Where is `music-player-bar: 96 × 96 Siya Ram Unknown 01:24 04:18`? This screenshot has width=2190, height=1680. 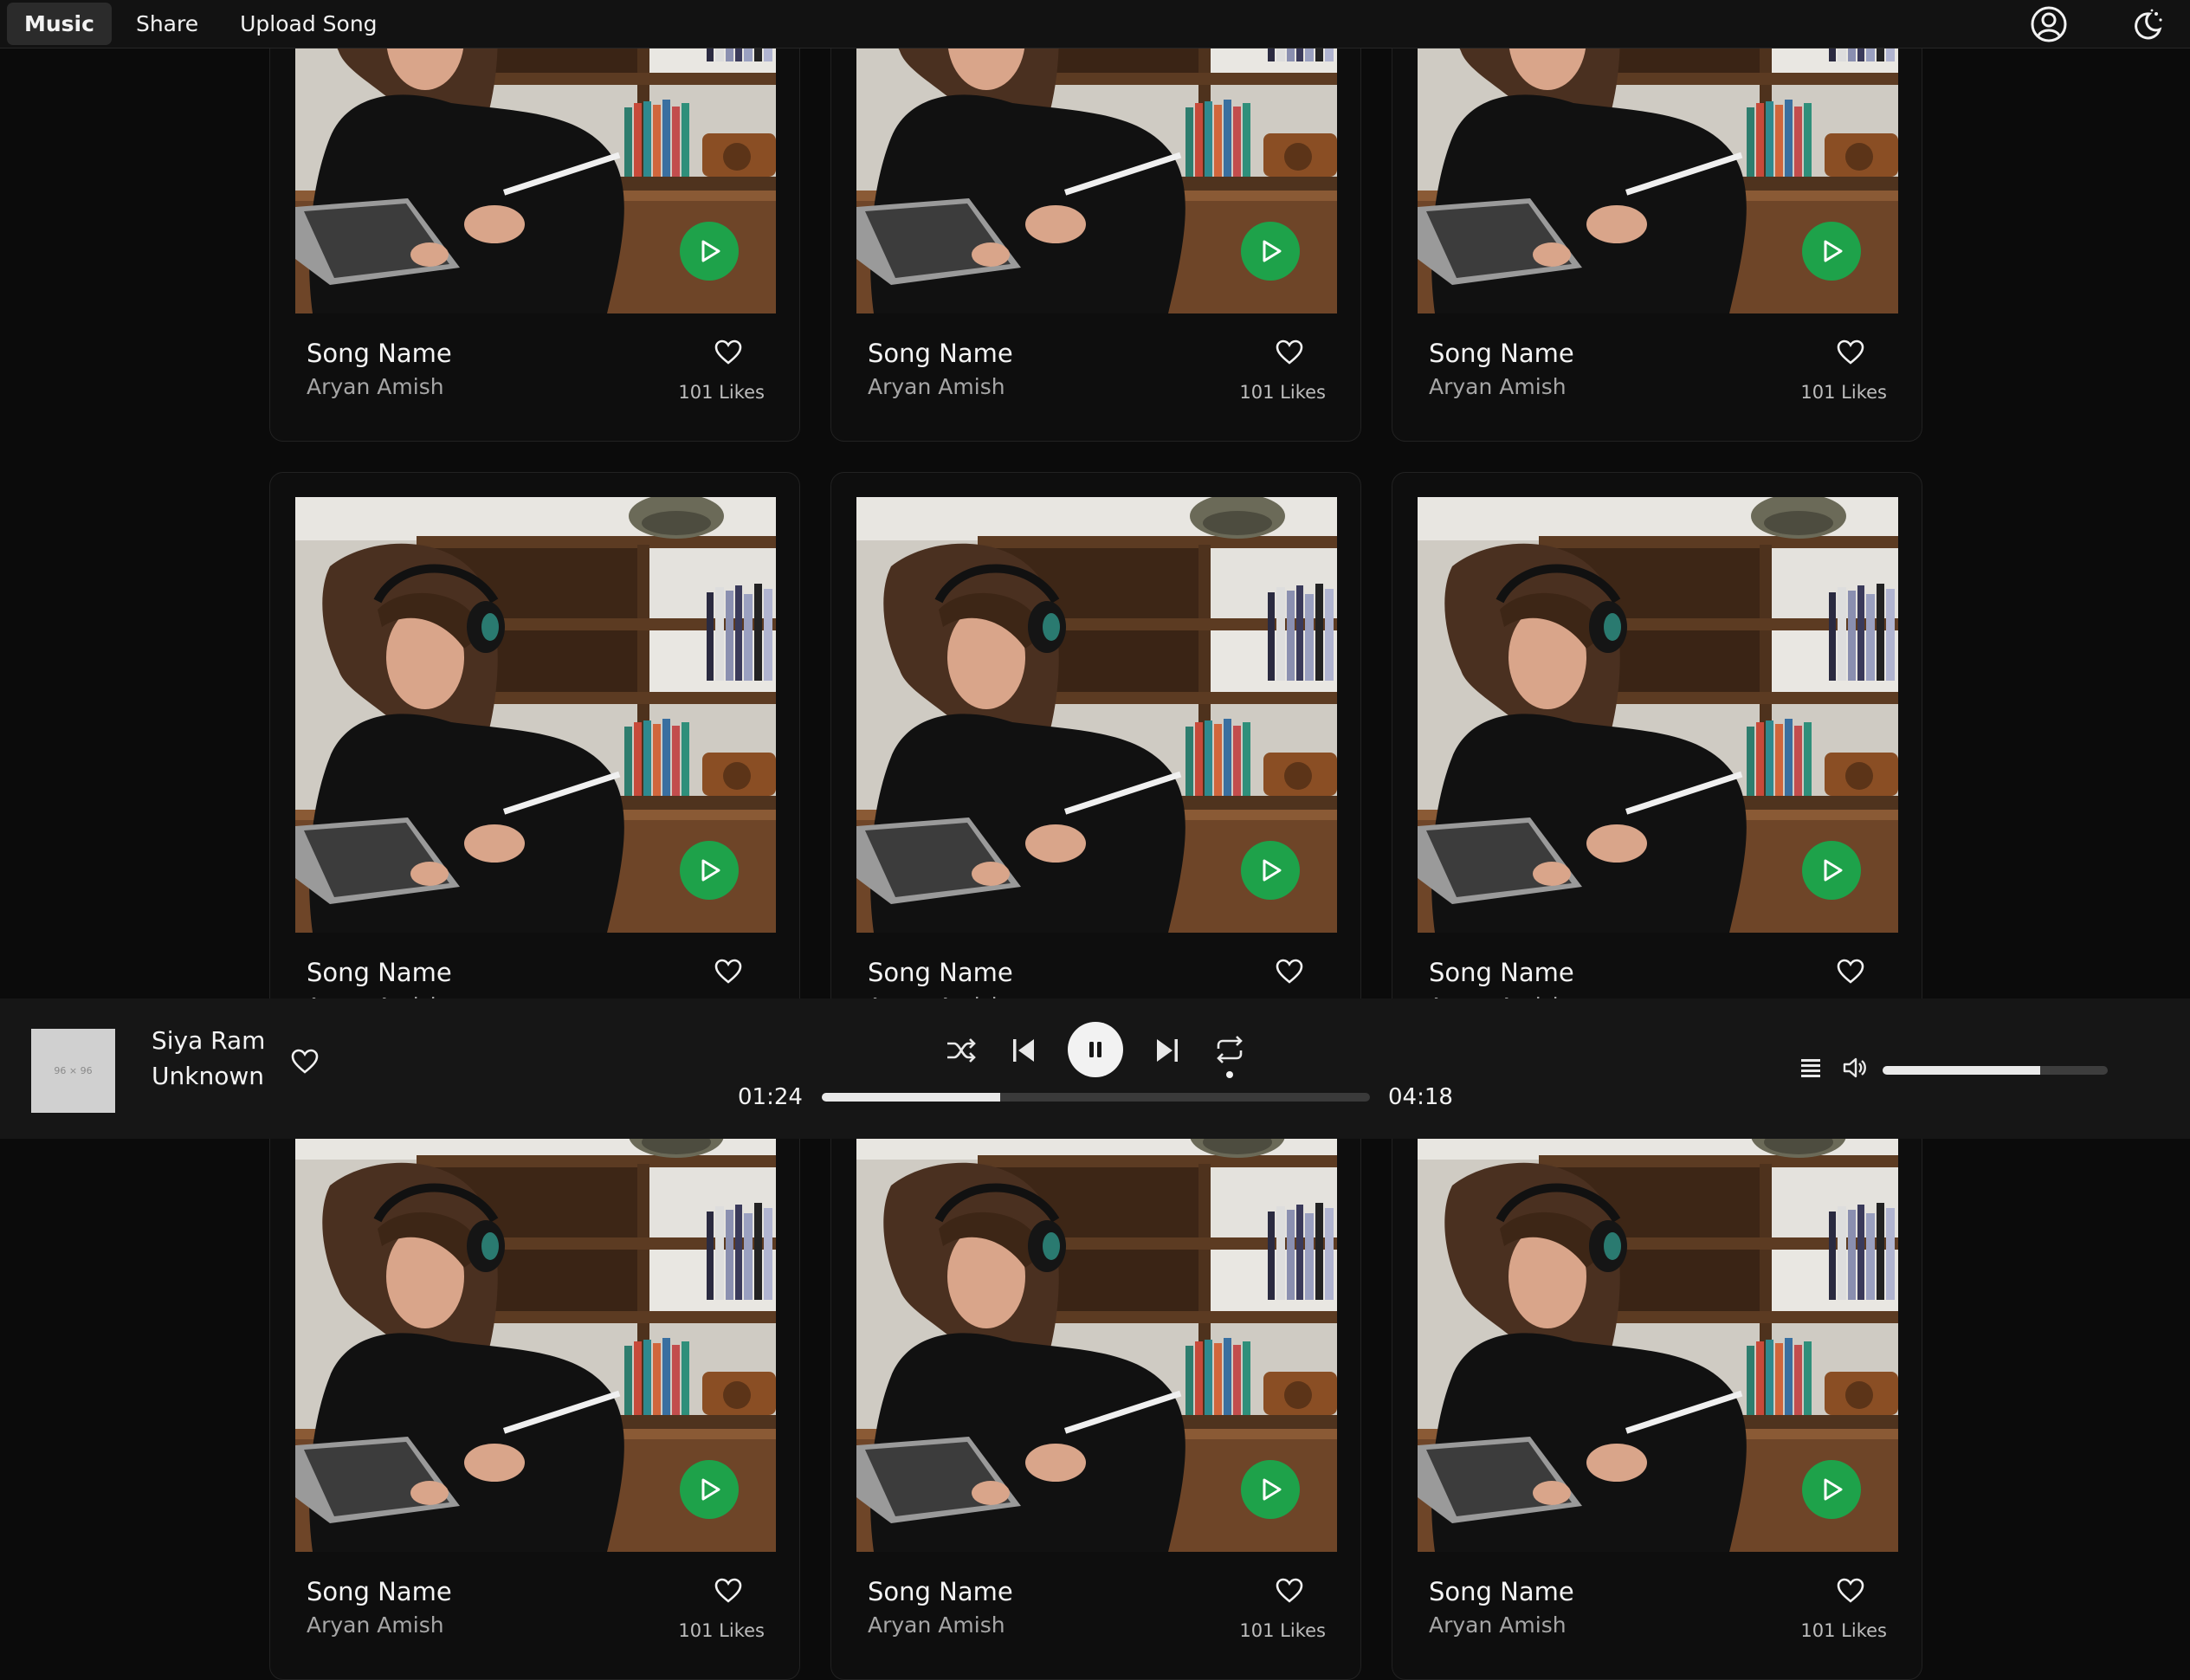
music-player-bar: 96 × 96 Siya Ram Unknown 01:24 04:18 is located at coordinates (1095, 1068).